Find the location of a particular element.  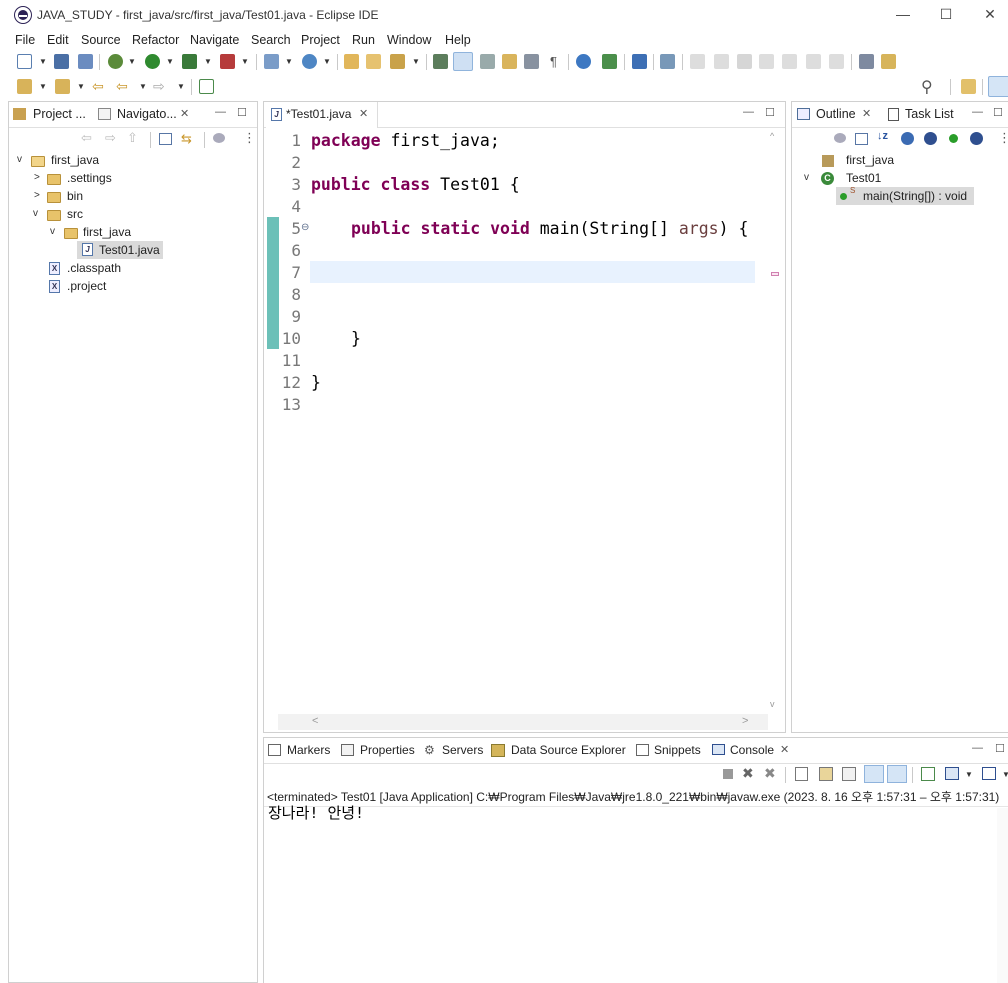

open-console-icon is located at coordinates (989, 773).